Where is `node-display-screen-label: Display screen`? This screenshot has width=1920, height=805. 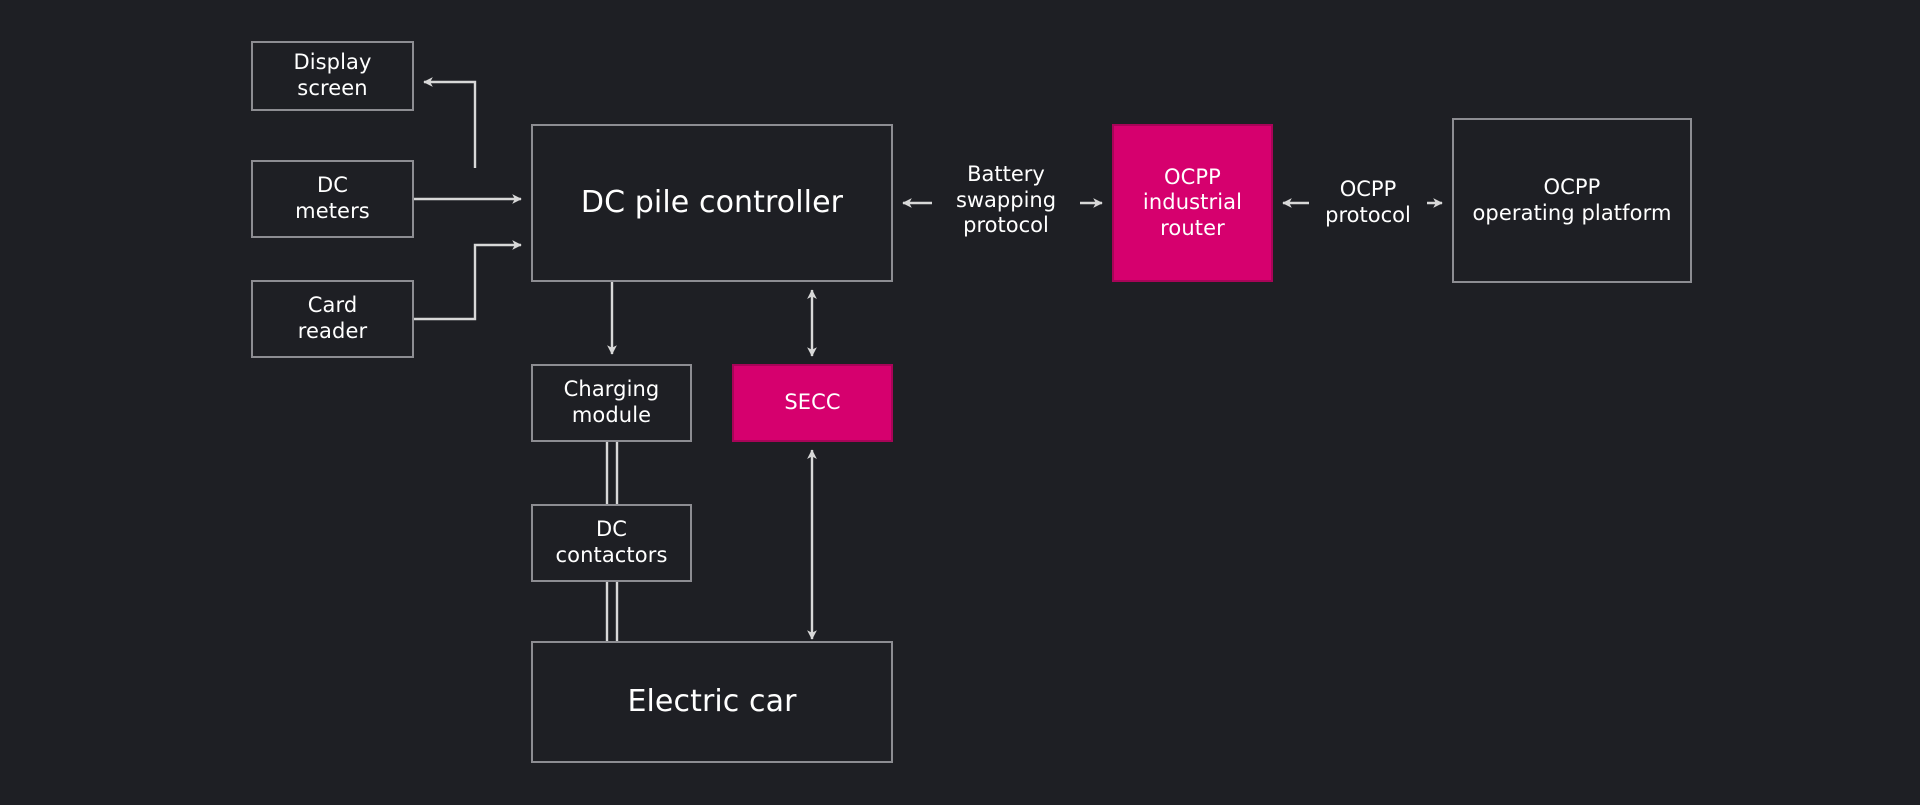
node-display-screen-label: Display screen is located at coordinates (332, 75).